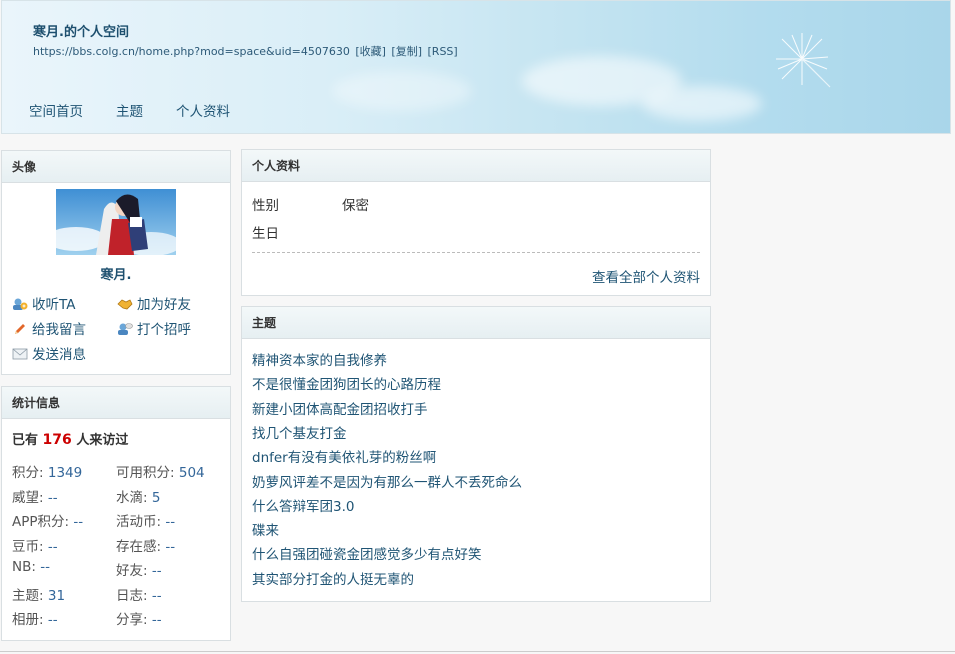  What do you see at coordinates (156, 497) in the screenshot?
I see `stat-value: 5` at bounding box center [156, 497].